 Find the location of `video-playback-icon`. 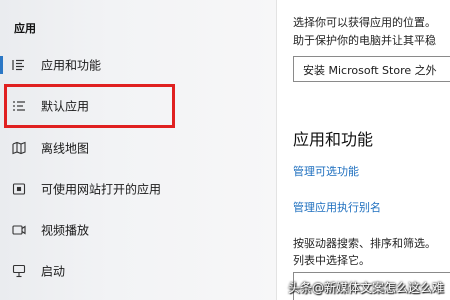

video-playback-icon is located at coordinates (19, 230).